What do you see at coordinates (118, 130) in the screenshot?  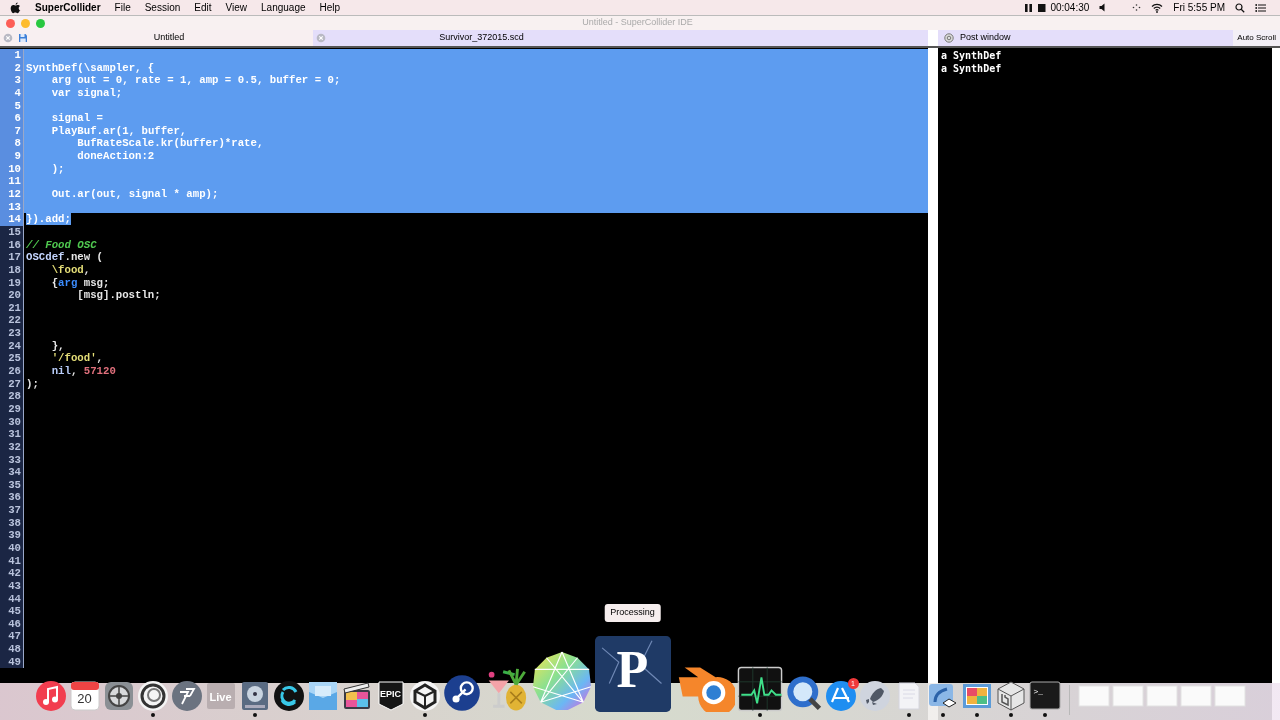 I see `code-line: PlayBuf.ar(1, buffer,` at bounding box center [118, 130].